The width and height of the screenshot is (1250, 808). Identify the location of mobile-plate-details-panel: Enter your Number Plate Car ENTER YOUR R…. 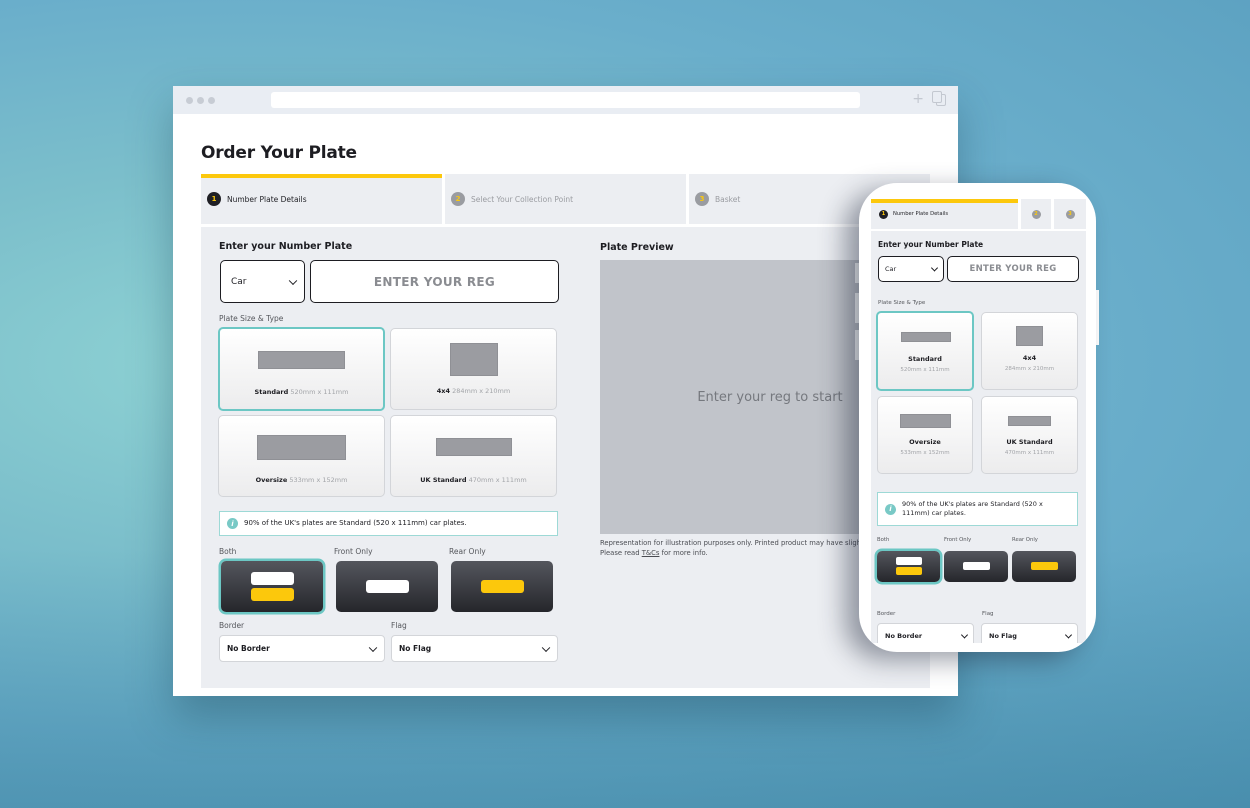
(978, 437).